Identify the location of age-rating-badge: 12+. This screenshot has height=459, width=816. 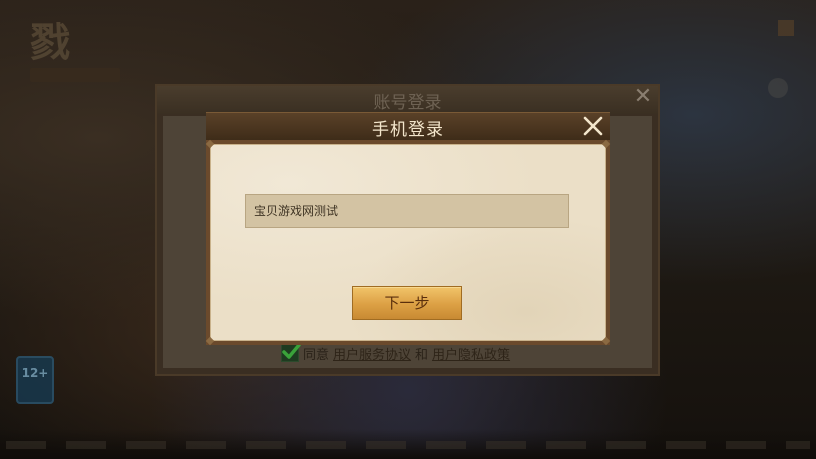
(35, 380).